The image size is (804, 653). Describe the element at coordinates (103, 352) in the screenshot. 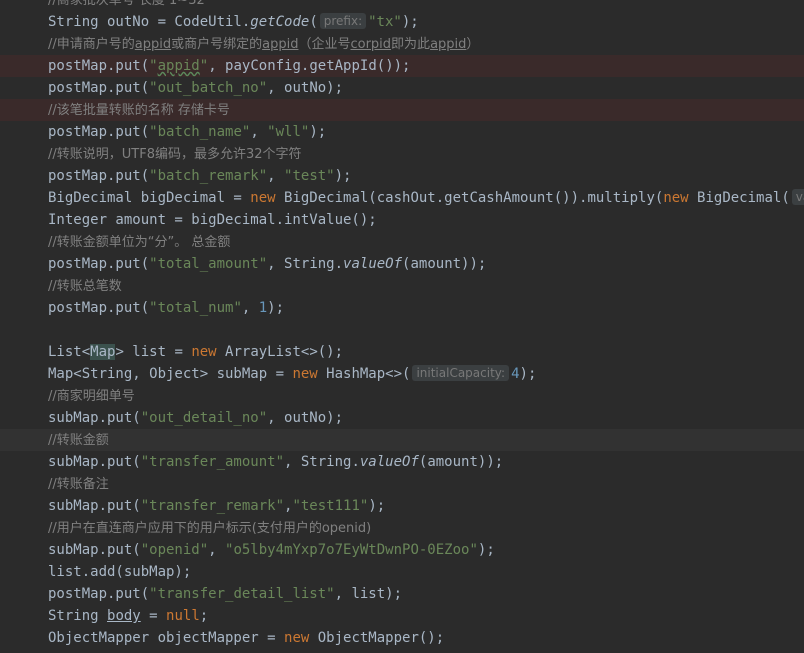

I see `code-token: Map` at that location.